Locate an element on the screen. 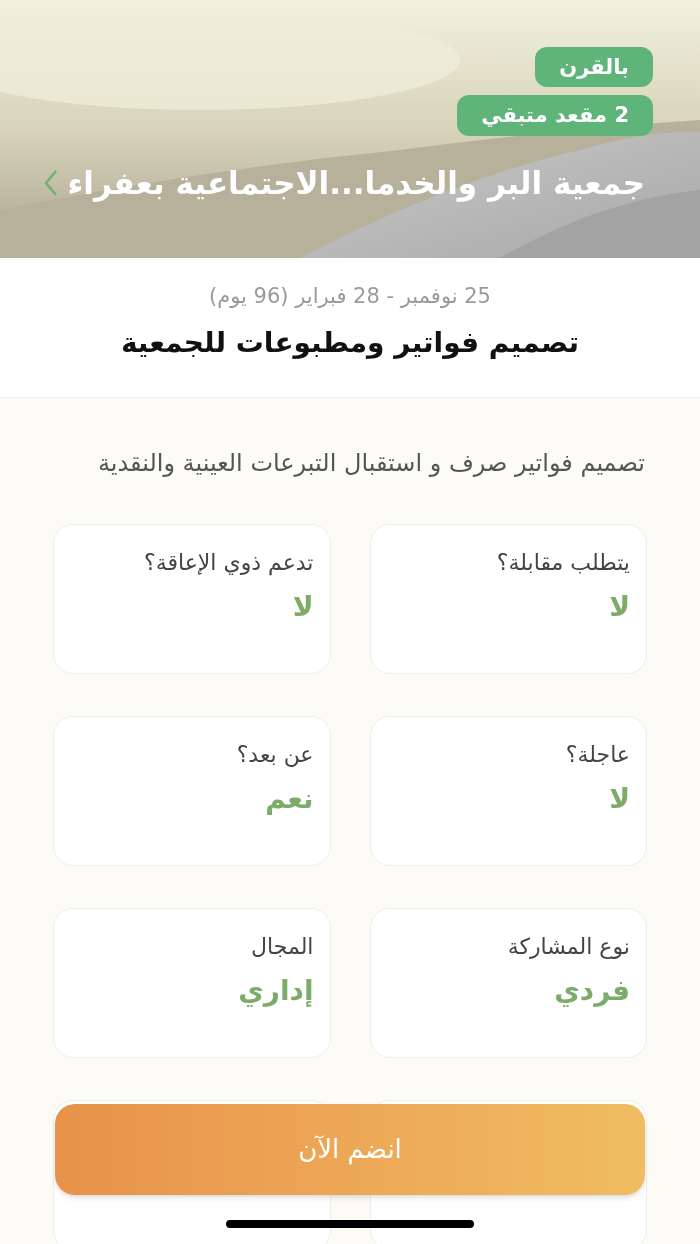  card-value: فردي is located at coordinates (592, 990).